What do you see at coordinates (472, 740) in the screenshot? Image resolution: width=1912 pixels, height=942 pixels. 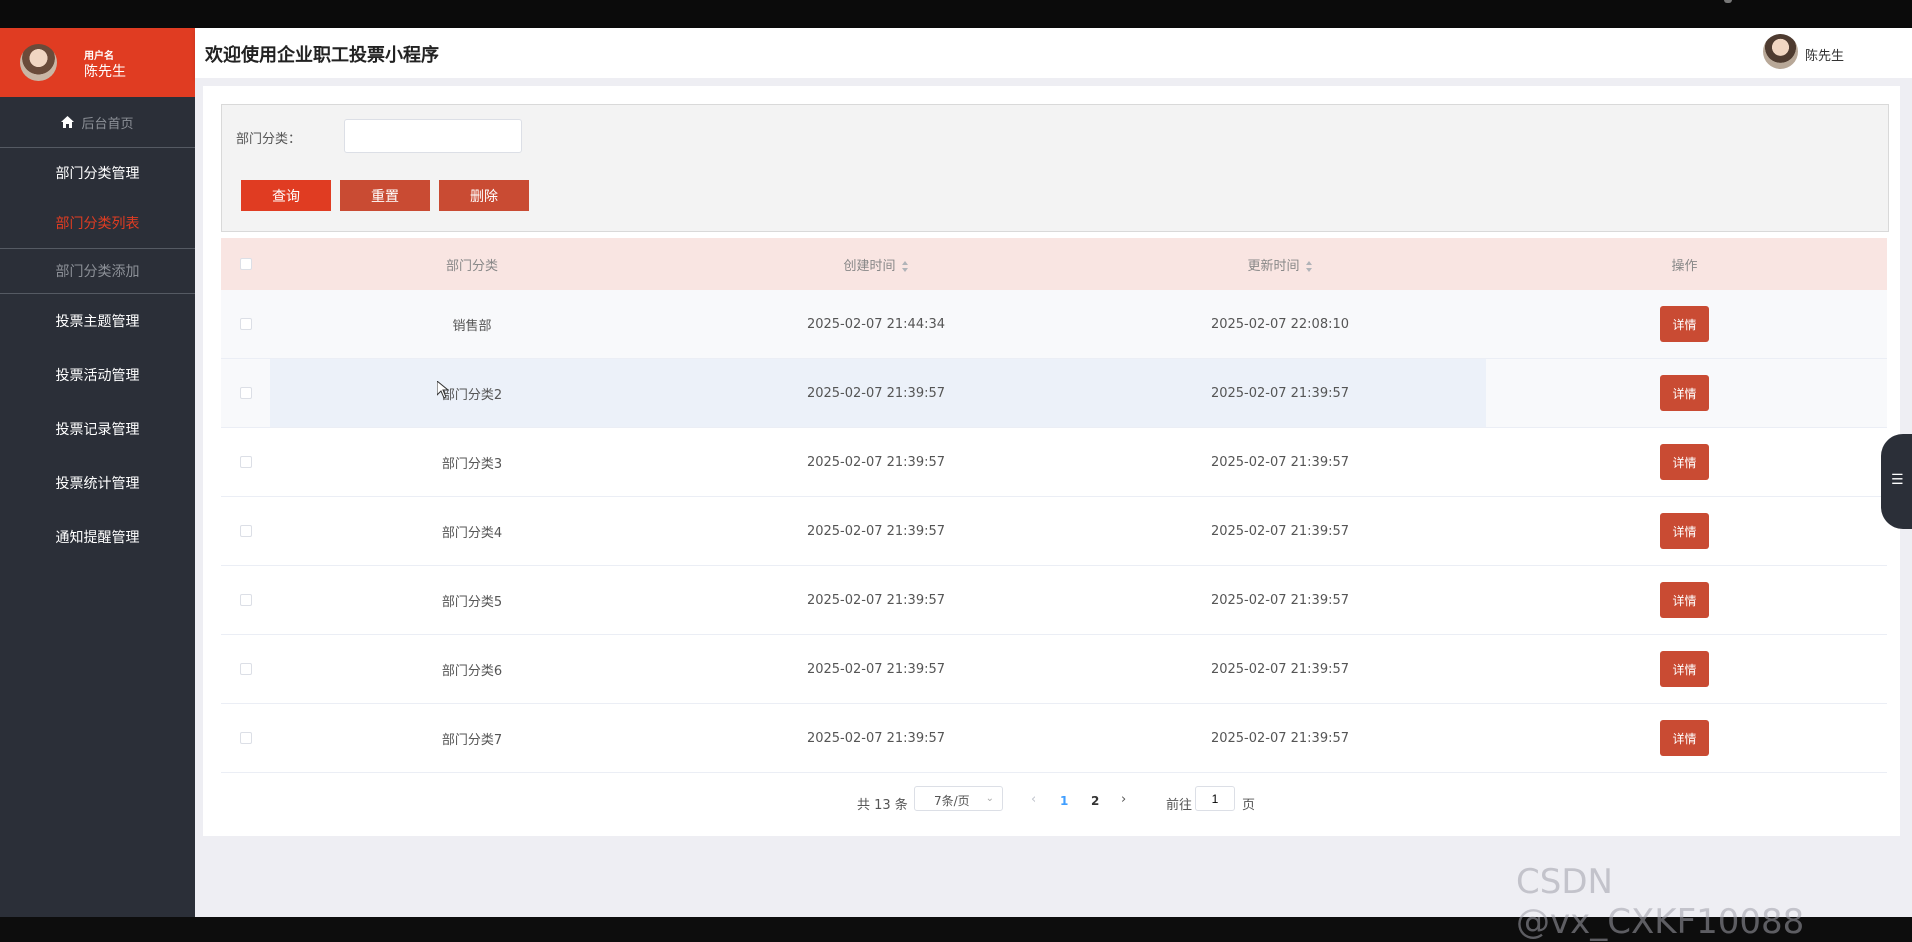 I see `cell-category: 部门分类7` at bounding box center [472, 740].